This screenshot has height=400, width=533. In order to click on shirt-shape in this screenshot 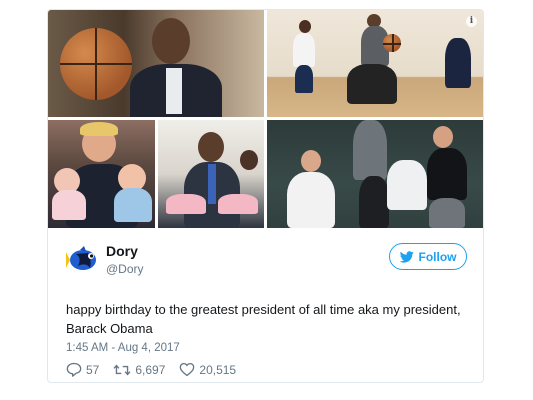, I will do `click(174, 91)`.